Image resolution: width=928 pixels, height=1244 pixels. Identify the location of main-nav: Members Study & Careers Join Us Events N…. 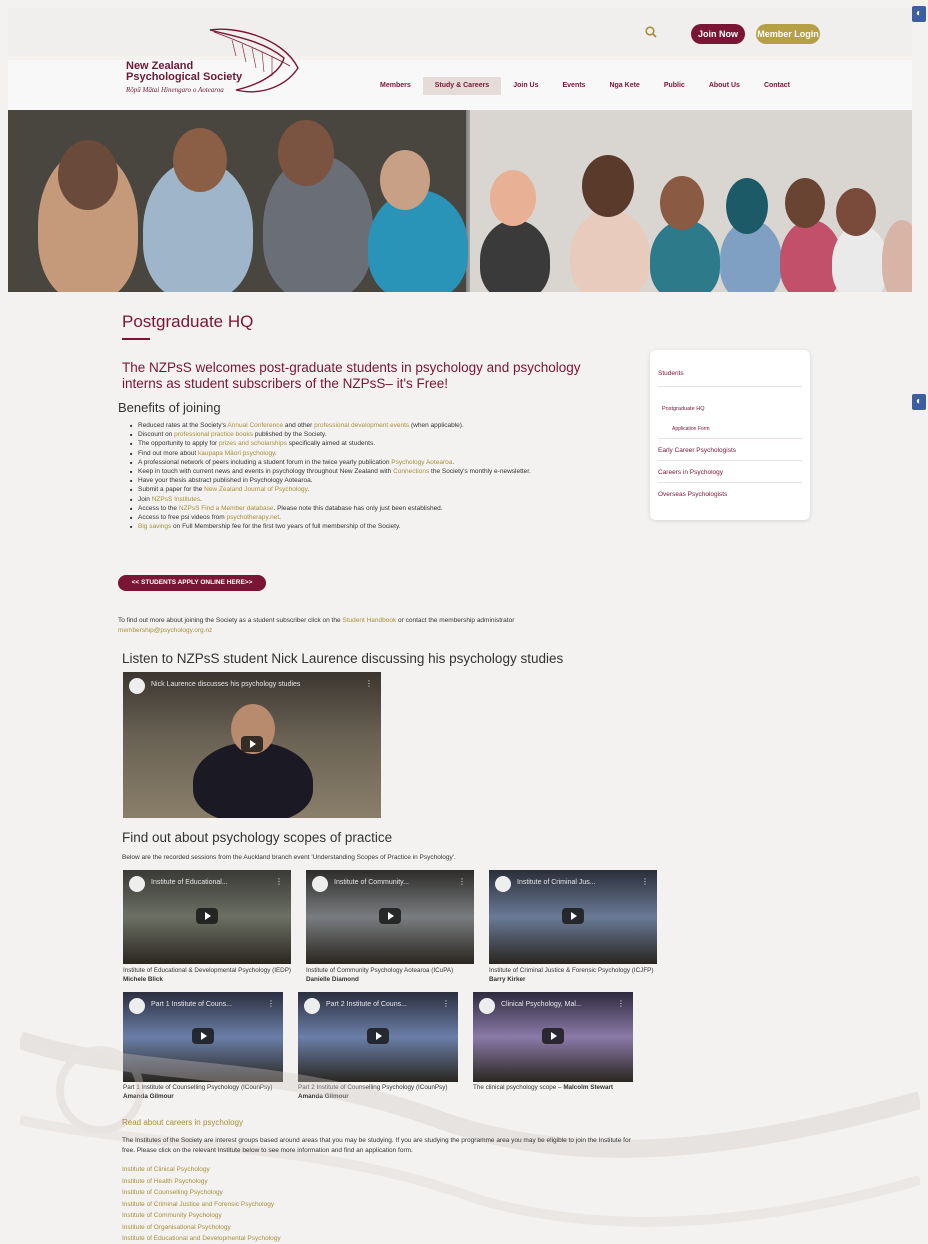
(585, 86).